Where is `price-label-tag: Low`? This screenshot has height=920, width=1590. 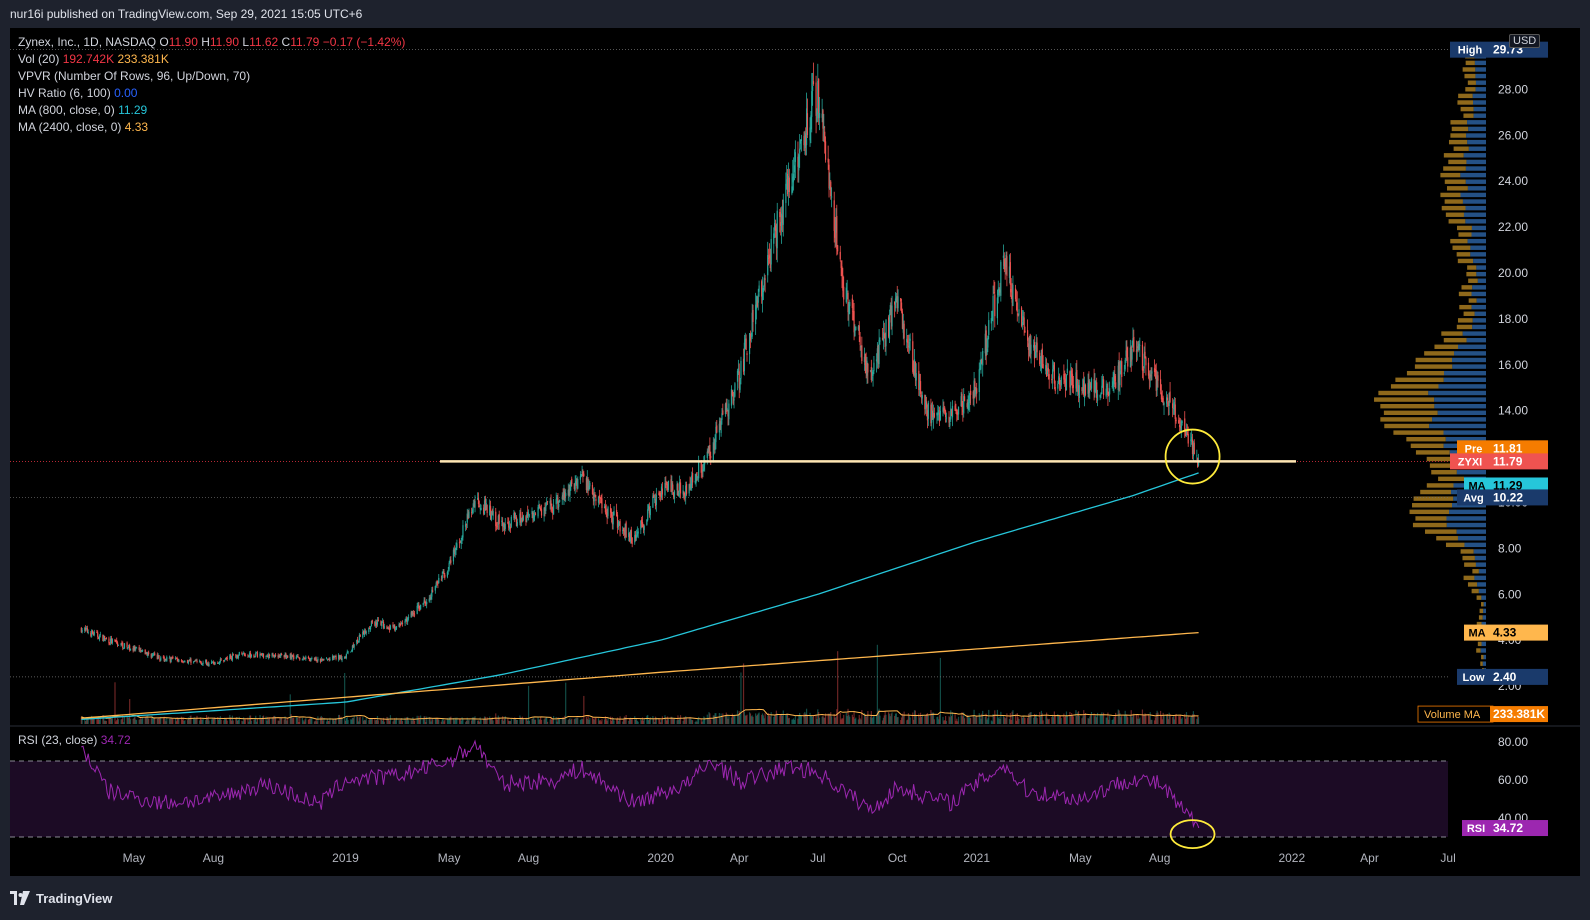 price-label-tag: Low is located at coordinates (1474, 678).